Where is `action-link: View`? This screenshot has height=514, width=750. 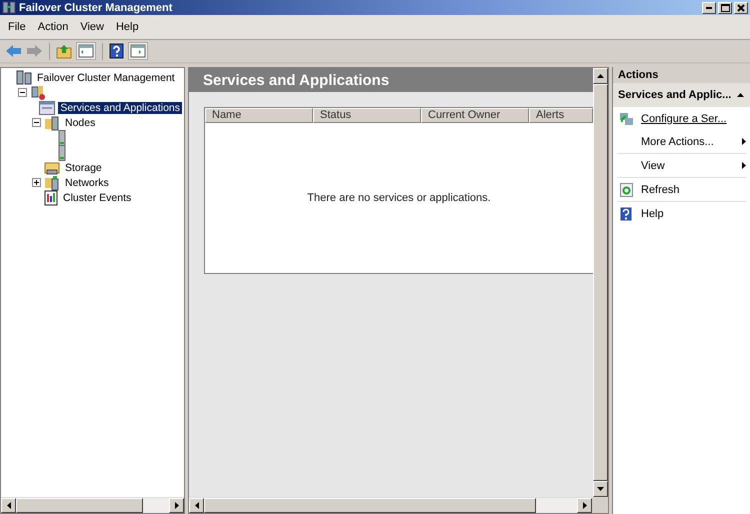 action-link: View is located at coordinates (653, 166).